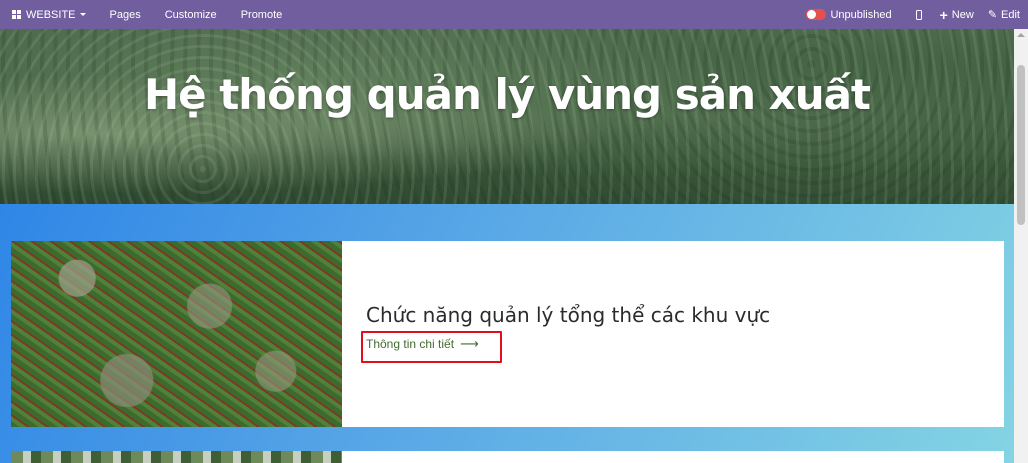 This screenshot has width=1028, height=463. I want to click on apps-grid-icon, so click(16, 14).